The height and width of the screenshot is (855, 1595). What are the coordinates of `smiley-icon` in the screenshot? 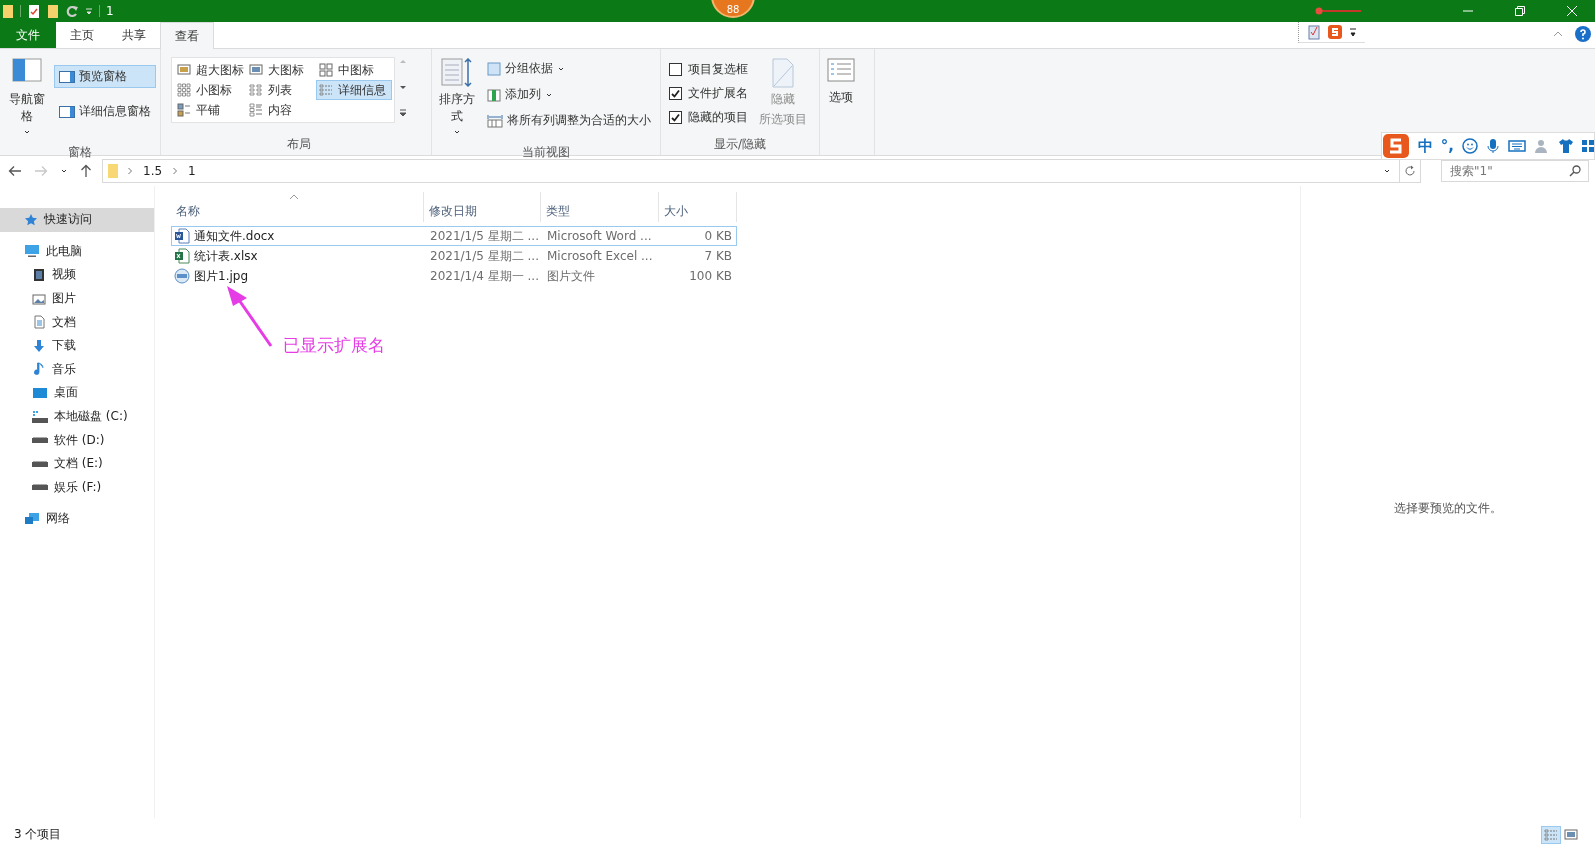 It's located at (1470, 146).